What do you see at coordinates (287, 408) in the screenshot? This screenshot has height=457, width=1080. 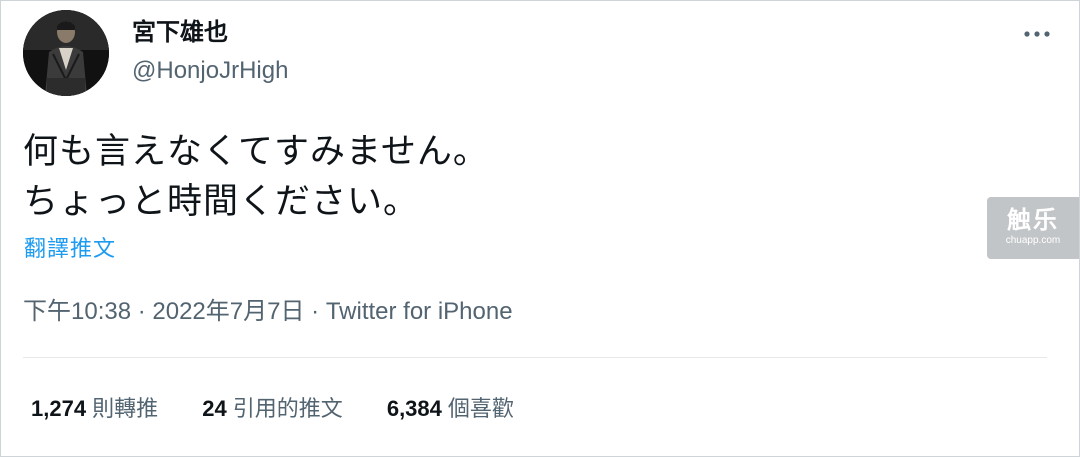 I see `quote-tweets-label: 引用的推文` at bounding box center [287, 408].